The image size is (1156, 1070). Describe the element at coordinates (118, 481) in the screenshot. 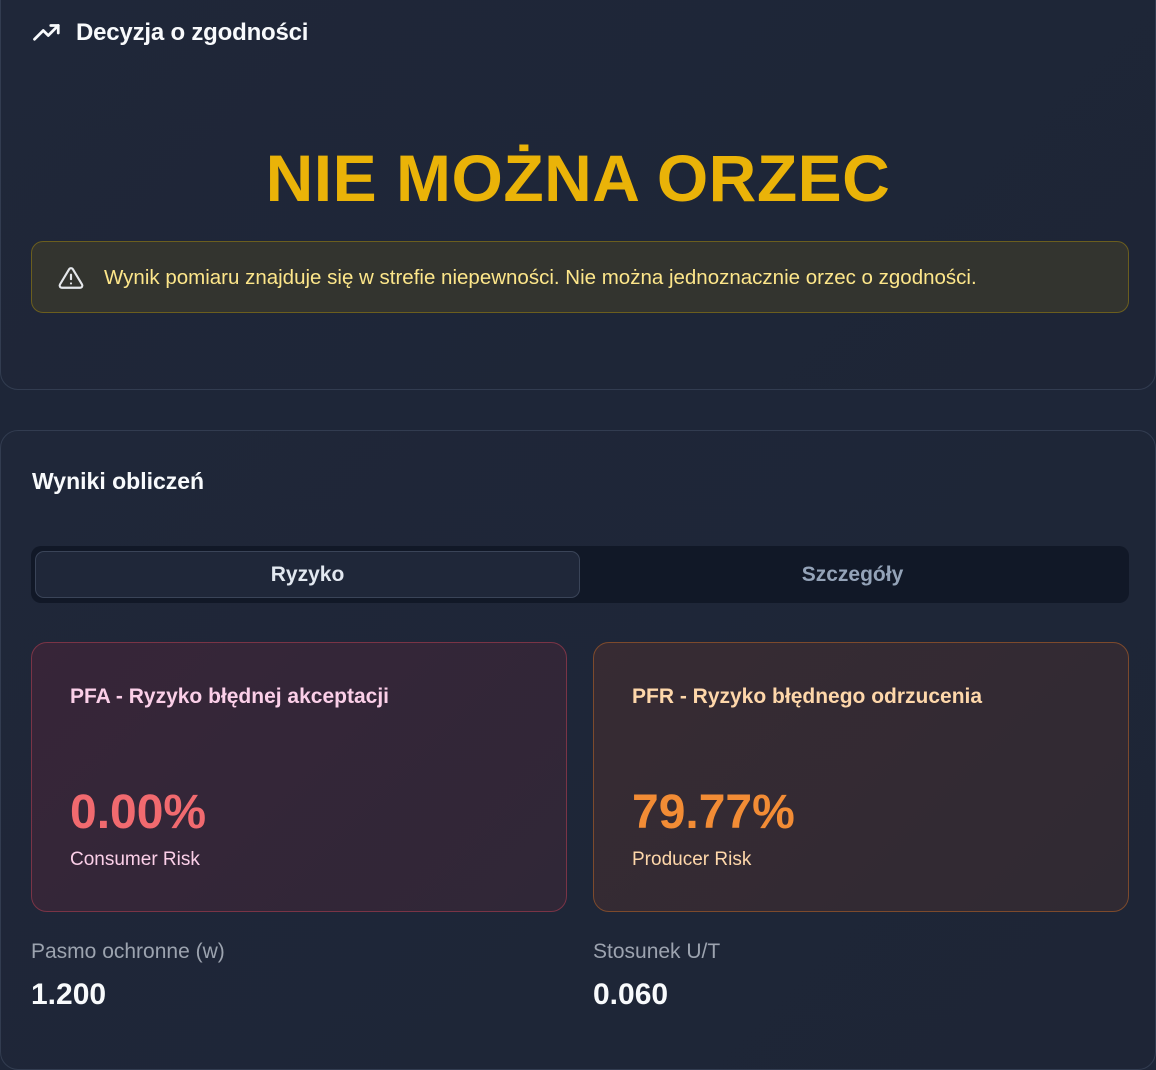

I see `results-title: Wyniki obliczeń` at that location.